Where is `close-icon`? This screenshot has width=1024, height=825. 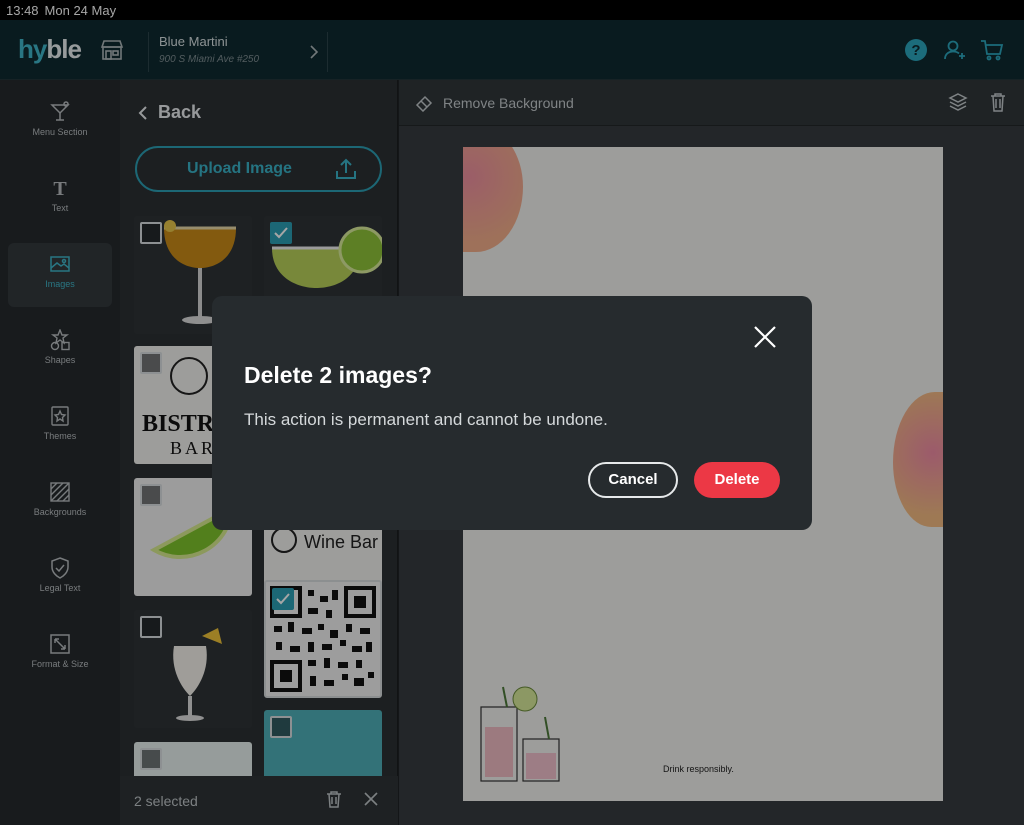
close-icon is located at coordinates (765, 337).